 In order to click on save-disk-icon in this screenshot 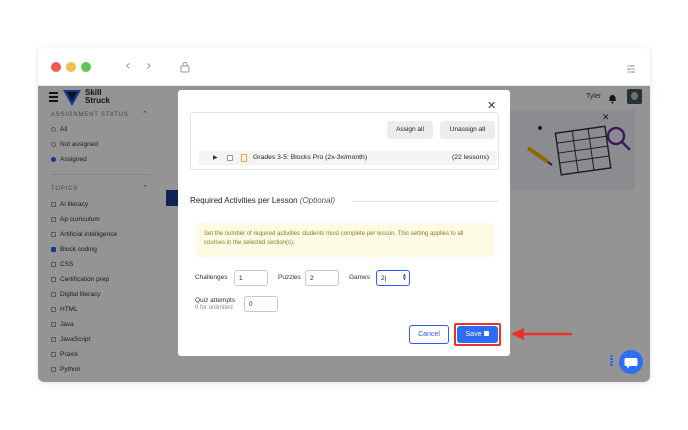, I will do `click(487, 333)`.